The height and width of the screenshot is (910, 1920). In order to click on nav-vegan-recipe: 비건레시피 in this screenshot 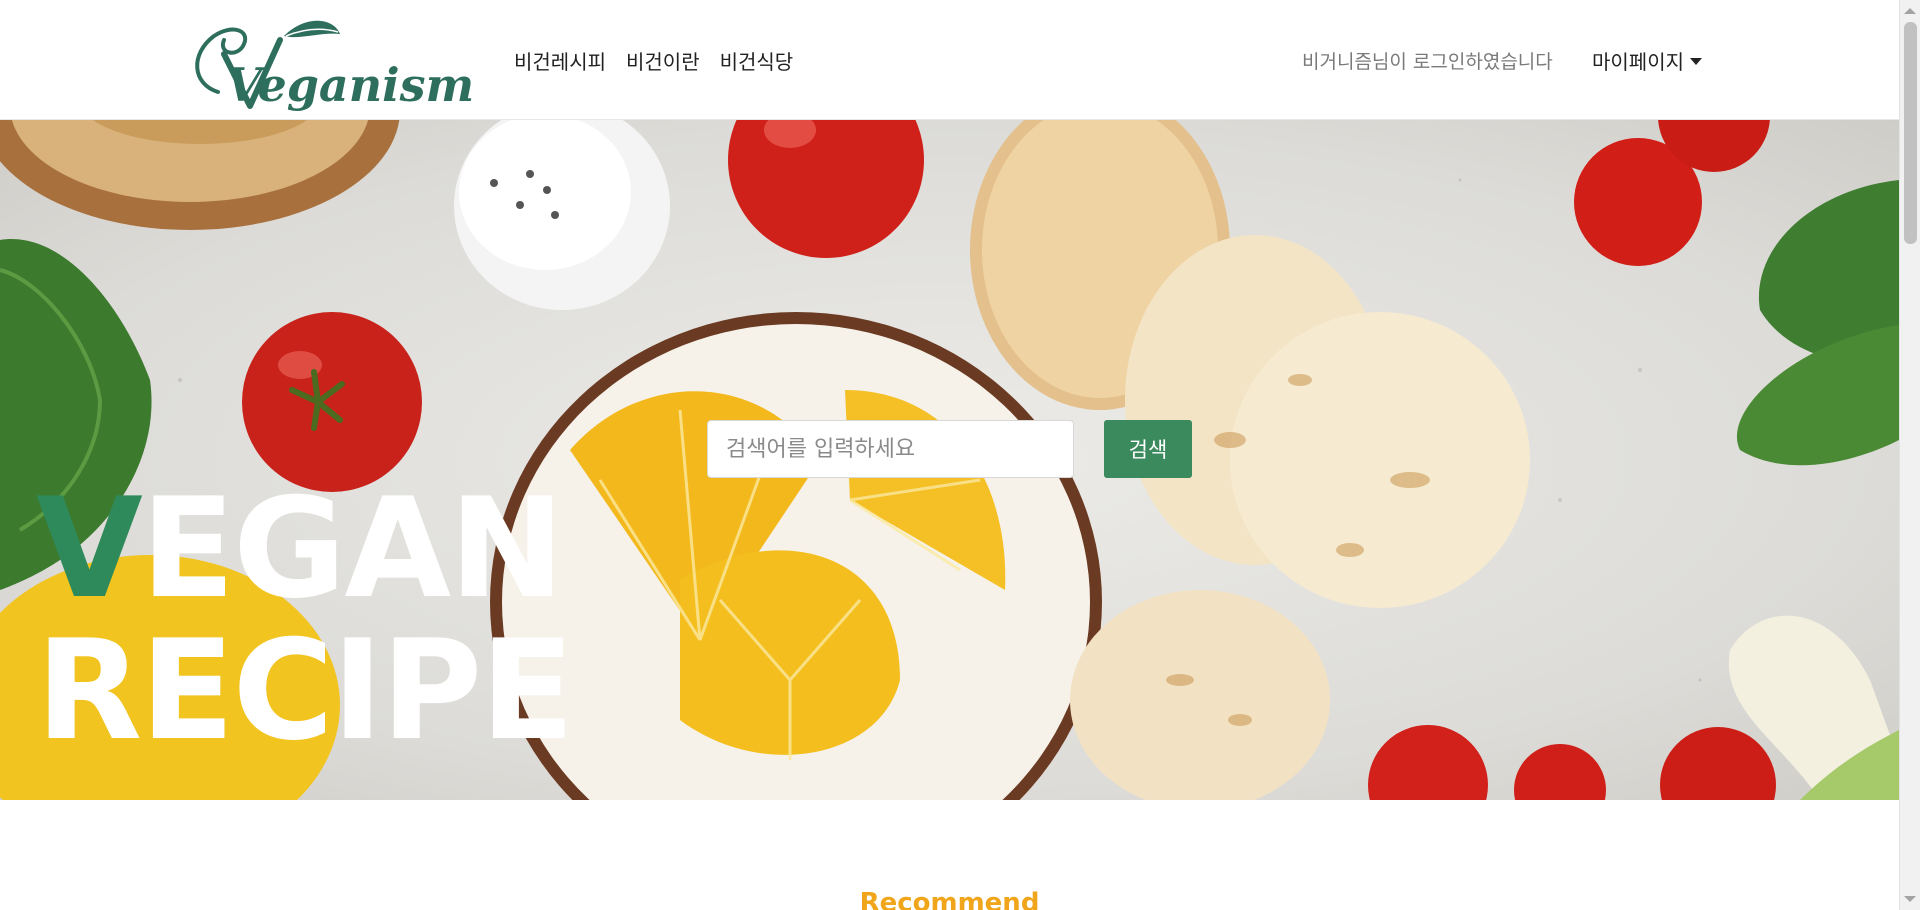, I will do `click(560, 60)`.